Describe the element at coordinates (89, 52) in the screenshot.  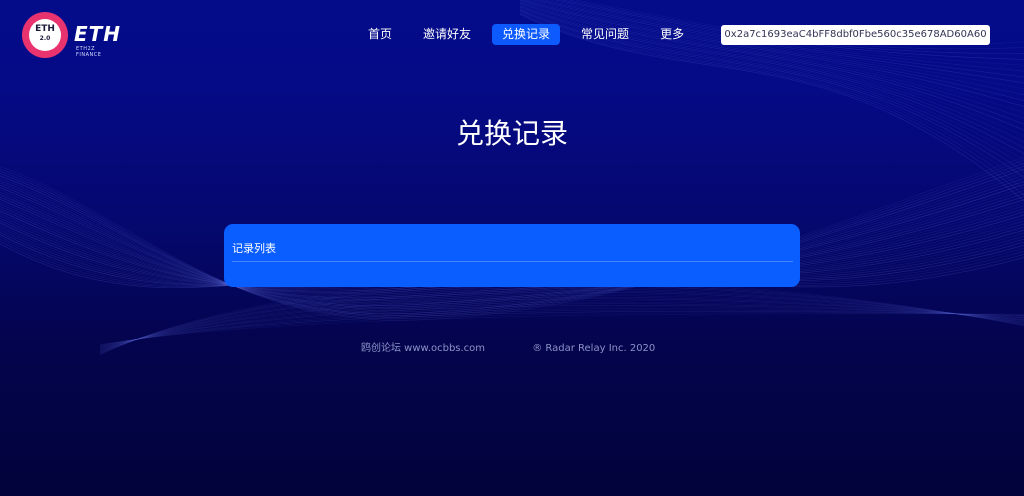
I see `logo-tagline: ETH2Z FINANCE` at that location.